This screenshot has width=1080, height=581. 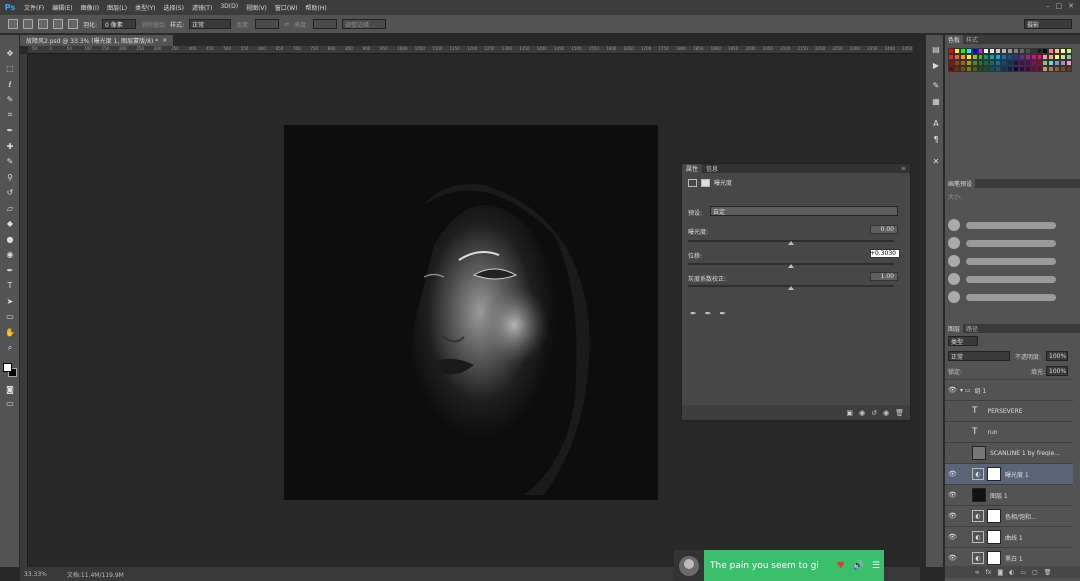 I want to click on menu-item: 窗口(W), so click(x=286, y=7).